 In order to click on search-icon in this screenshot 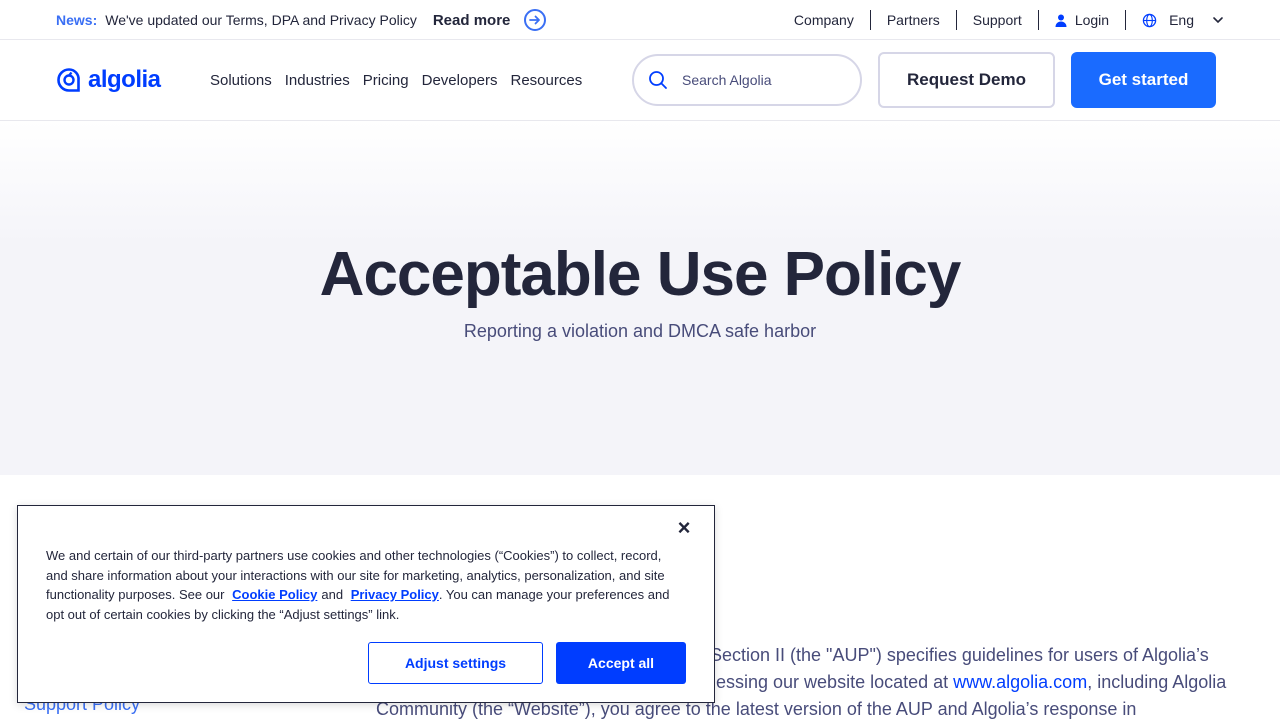, I will do `click(658, 80)`.